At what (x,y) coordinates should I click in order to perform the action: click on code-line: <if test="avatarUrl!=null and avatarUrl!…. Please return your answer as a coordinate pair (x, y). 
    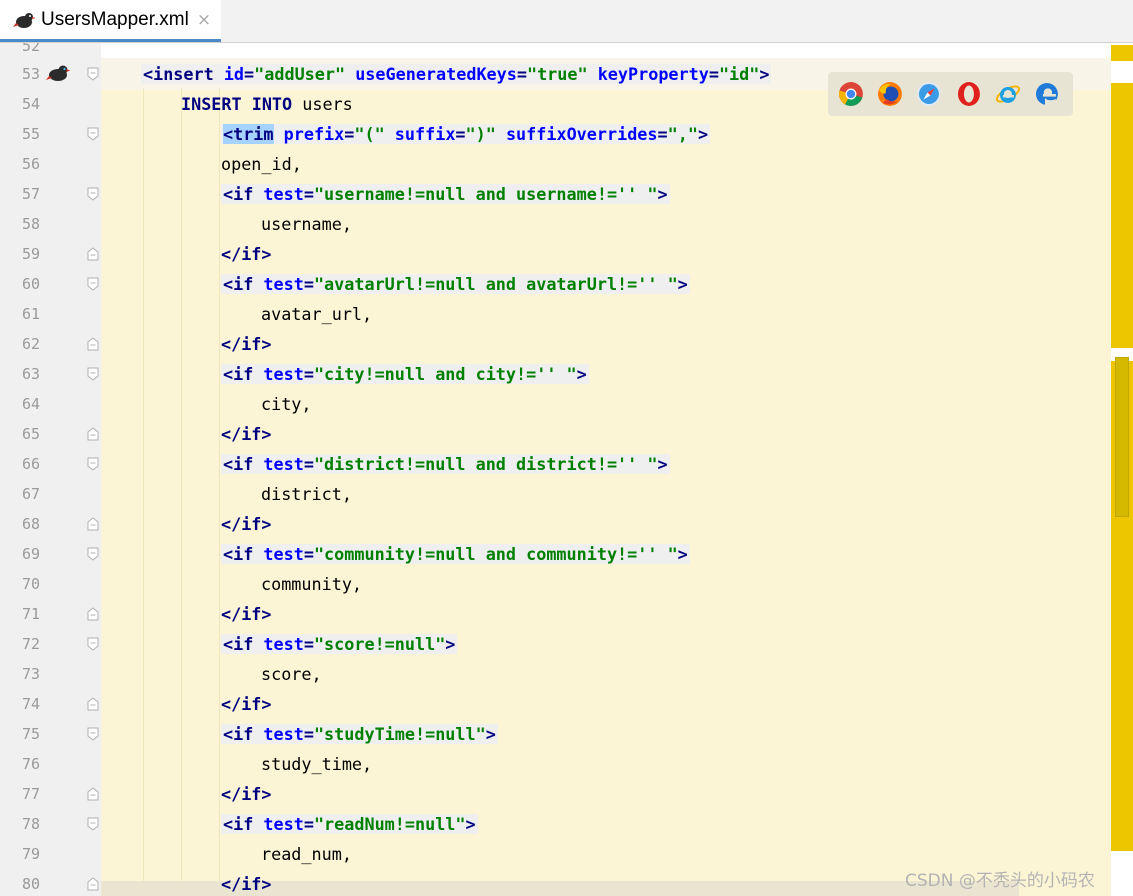
    Looking at the image, I should click on (455, 284).